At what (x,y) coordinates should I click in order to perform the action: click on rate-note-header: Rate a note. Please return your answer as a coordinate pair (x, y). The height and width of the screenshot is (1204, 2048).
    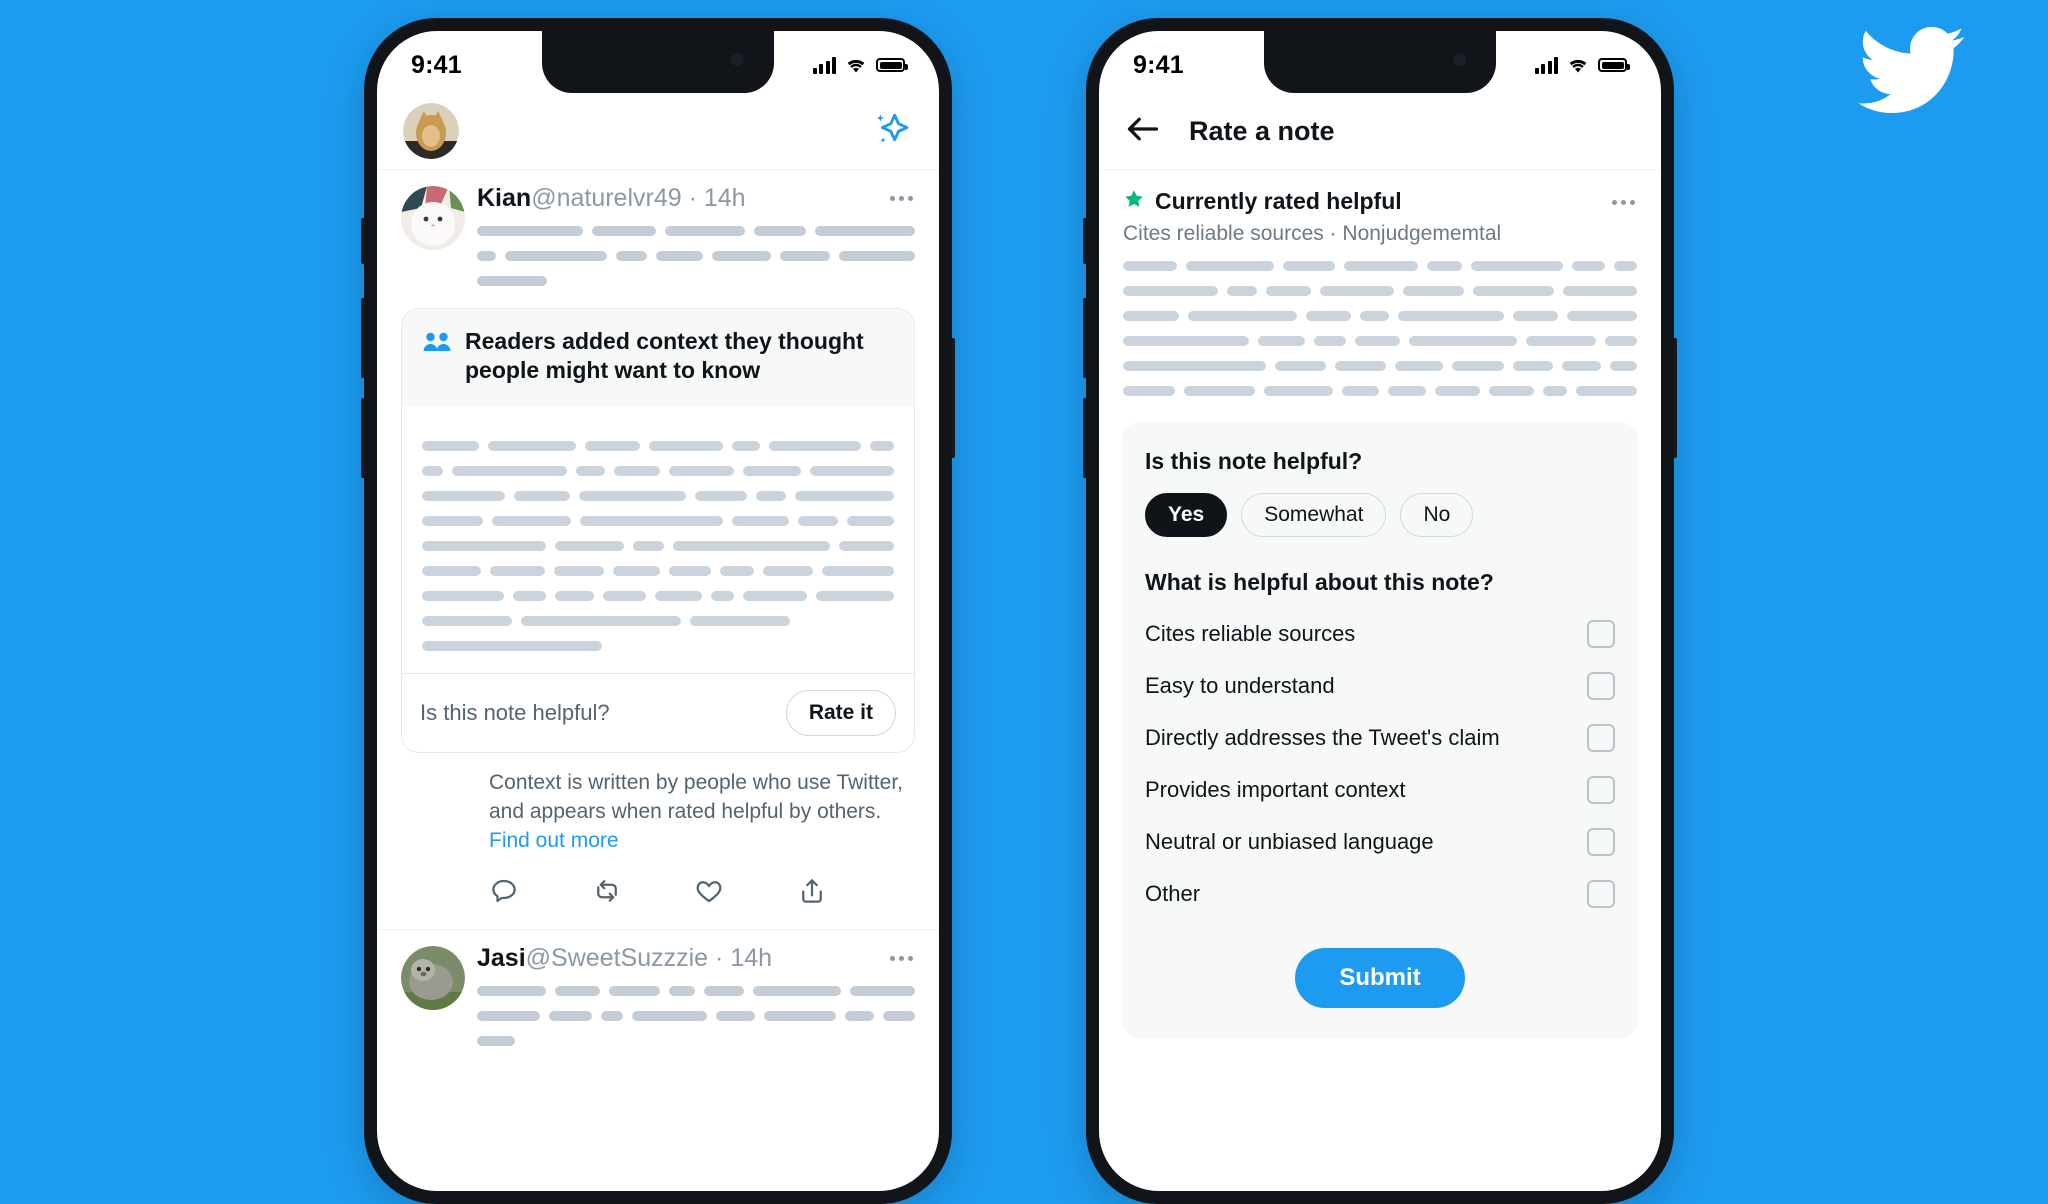
    Looking at the image, I should click on (1380, 131).